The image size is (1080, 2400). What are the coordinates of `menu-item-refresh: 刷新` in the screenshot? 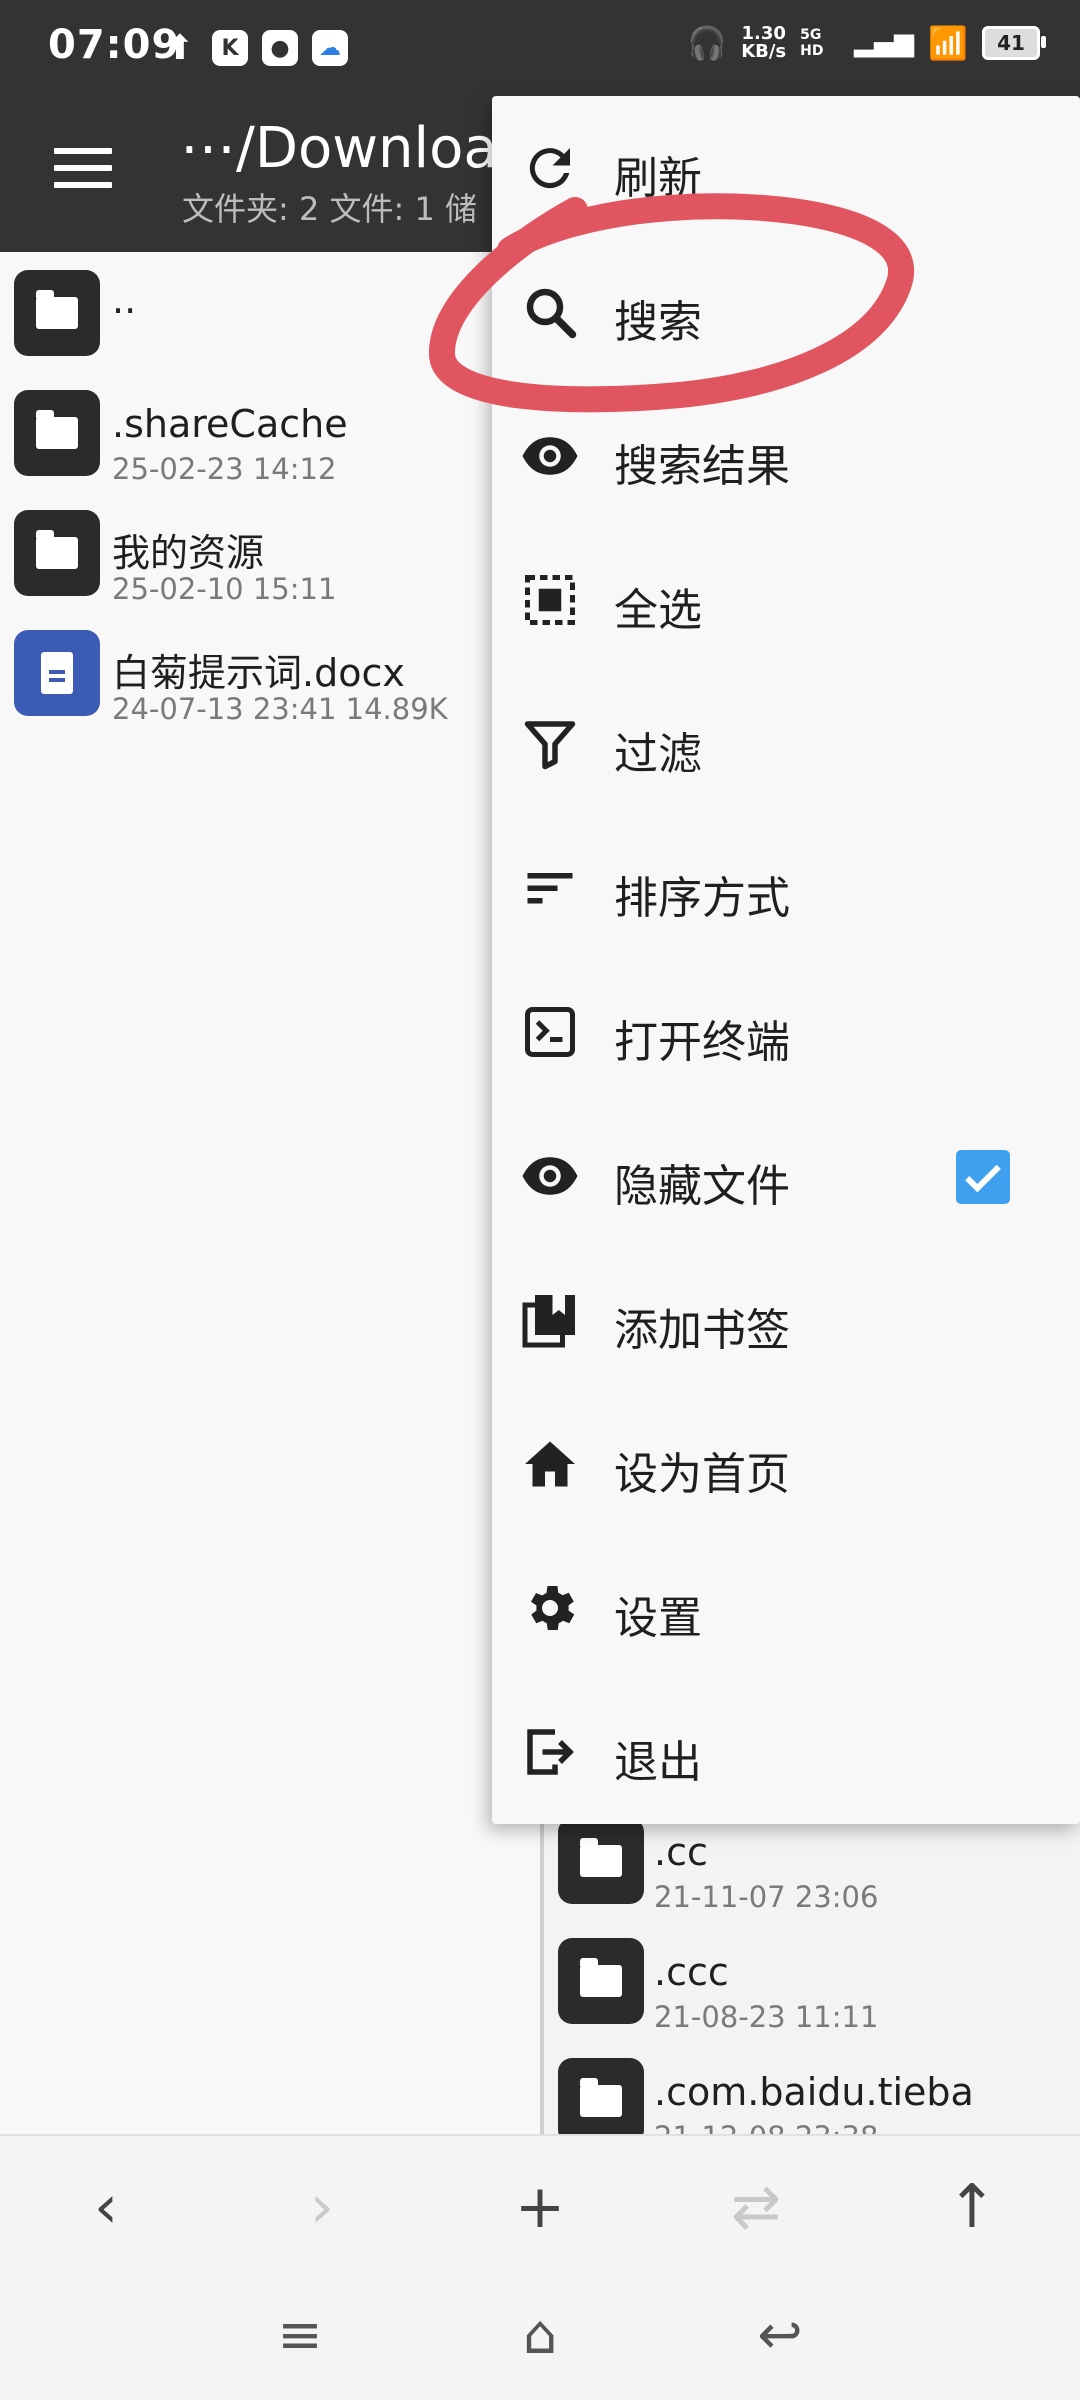 It's located at (786, 168).